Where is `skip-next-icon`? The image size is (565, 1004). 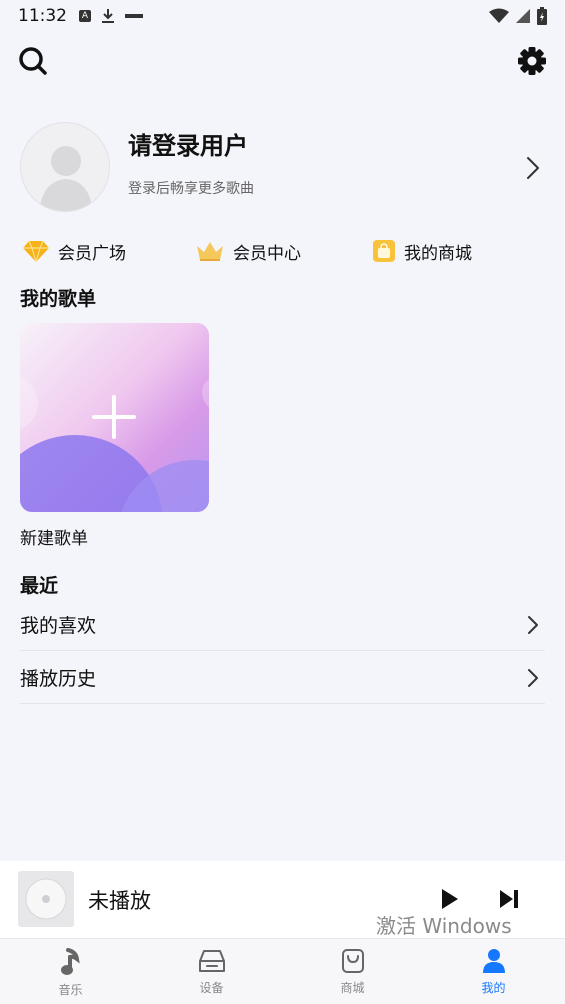
skip-next-icon is located at coordinates (509, 899).